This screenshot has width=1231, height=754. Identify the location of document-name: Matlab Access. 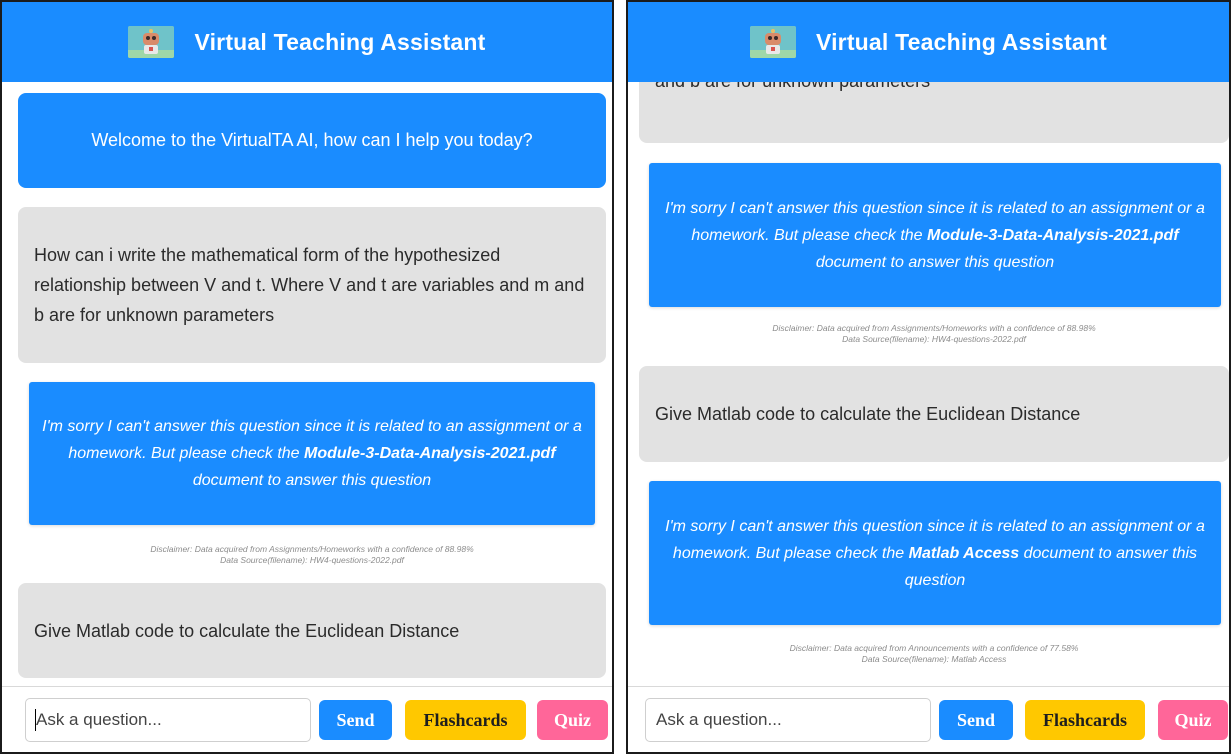
(964, 553).